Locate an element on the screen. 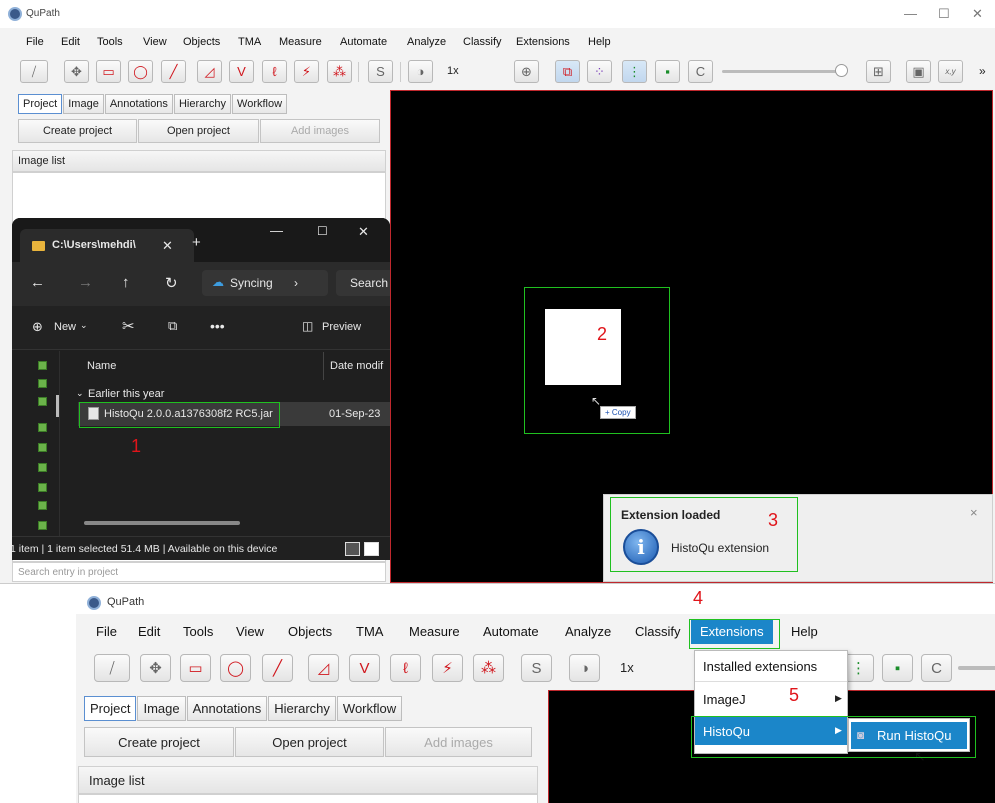  menu-extensions: Extensions is located at coordinates (543, 42).